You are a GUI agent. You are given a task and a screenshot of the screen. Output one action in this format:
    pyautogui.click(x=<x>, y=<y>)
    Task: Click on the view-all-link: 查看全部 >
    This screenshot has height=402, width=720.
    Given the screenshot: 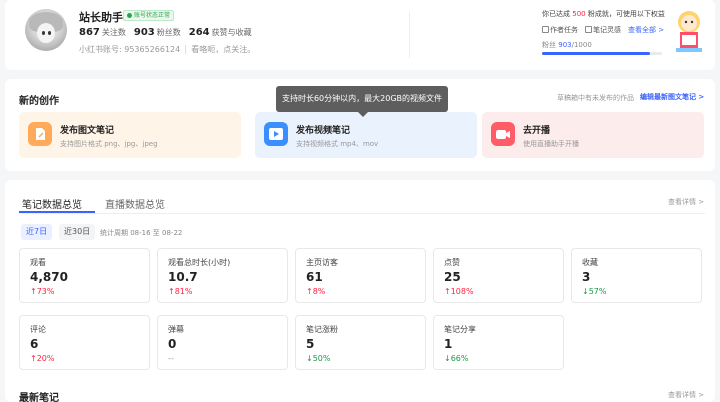 What is the action you would take?
    pyautogui.click(x=646, y=30)
    